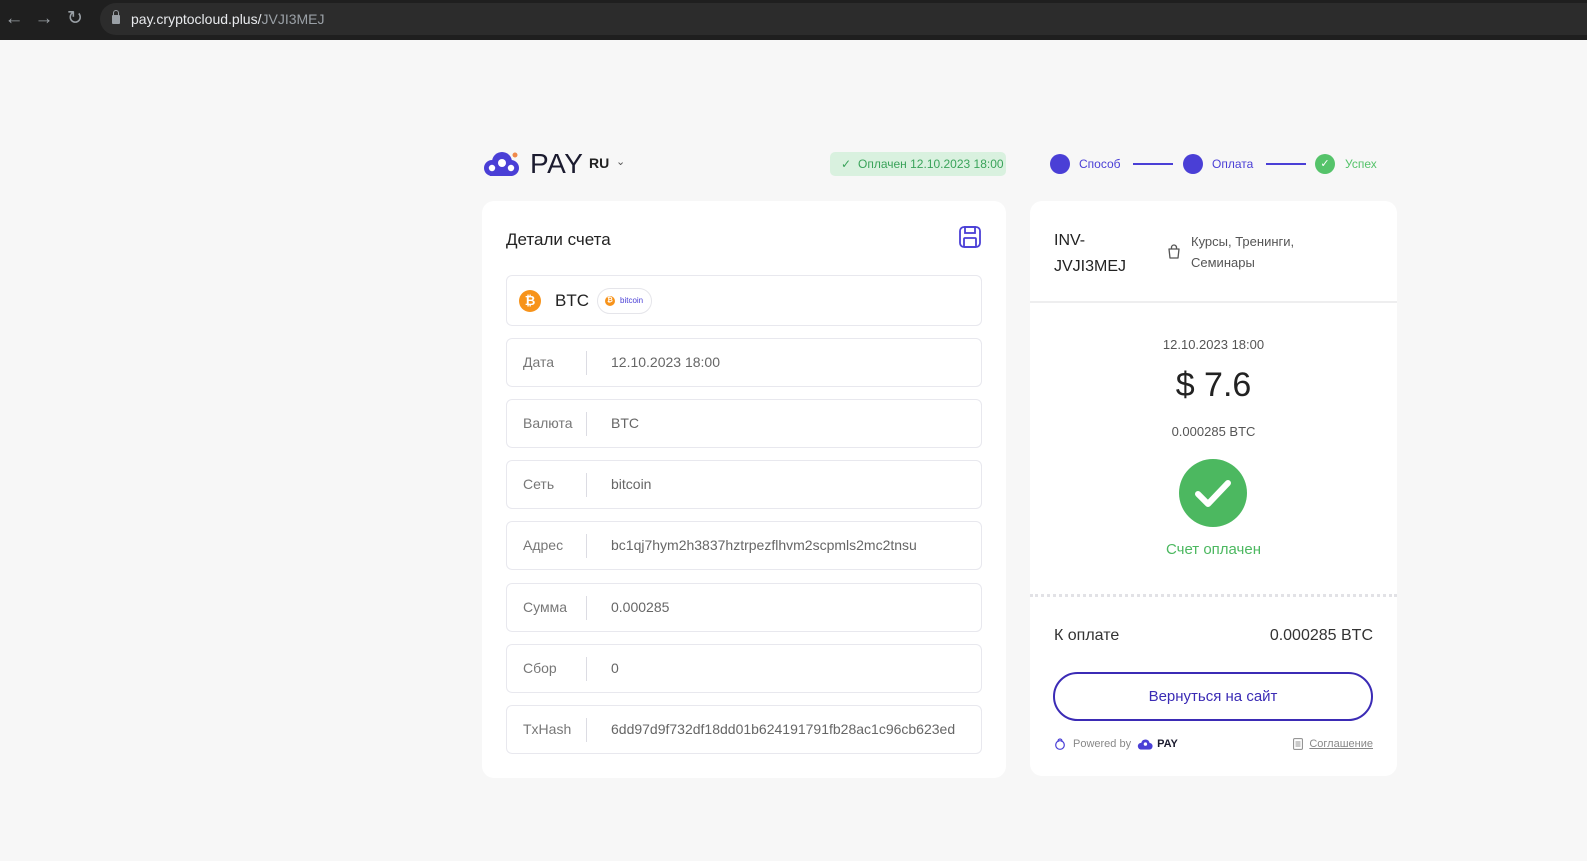 Image resolution: width=1587 pixels, height=861 pixels. I want to click on success-check-icon, so click(1213, 493).